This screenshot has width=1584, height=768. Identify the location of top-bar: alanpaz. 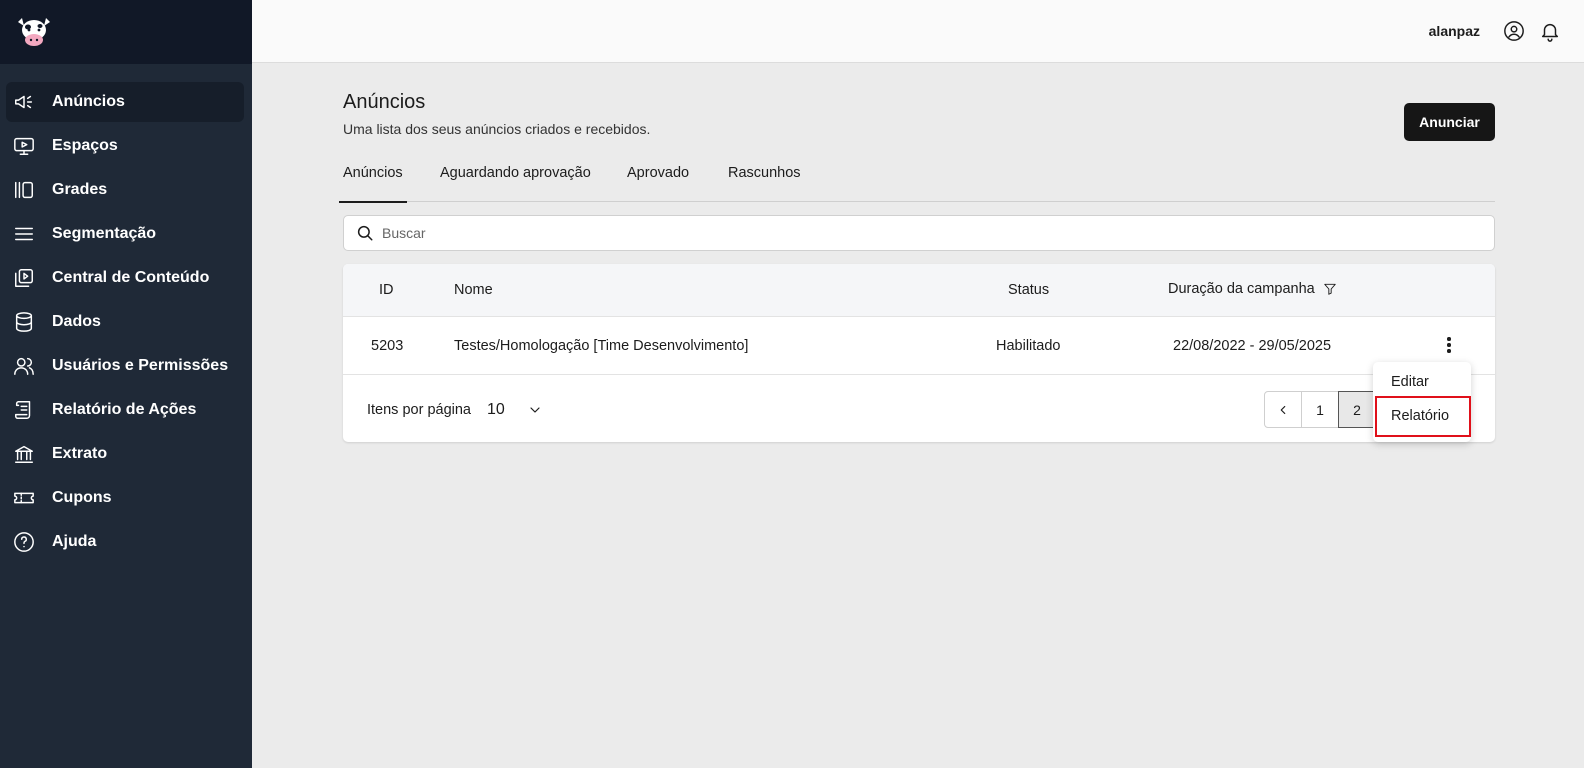
(918, 31).